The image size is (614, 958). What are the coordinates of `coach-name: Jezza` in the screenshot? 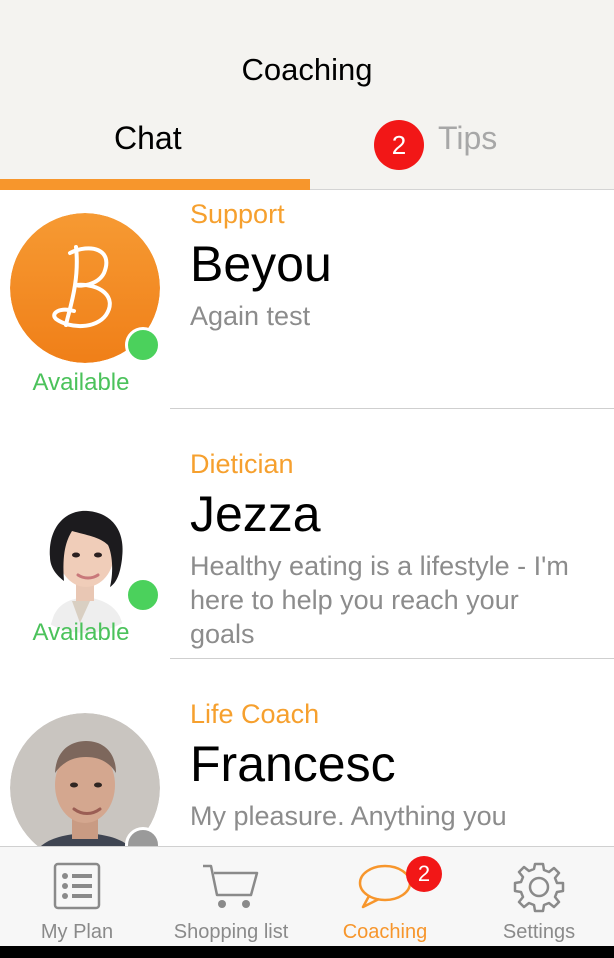 It's located at (255, 514).